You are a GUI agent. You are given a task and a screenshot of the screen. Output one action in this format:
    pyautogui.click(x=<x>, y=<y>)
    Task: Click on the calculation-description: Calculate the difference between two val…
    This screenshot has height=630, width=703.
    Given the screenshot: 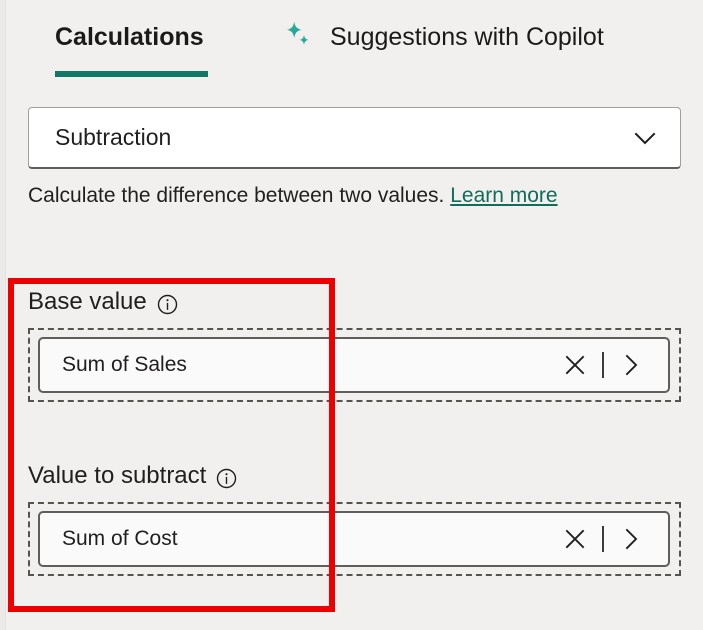 What is the action you would take?
    pyautogui.click(x=293, y=196)
    